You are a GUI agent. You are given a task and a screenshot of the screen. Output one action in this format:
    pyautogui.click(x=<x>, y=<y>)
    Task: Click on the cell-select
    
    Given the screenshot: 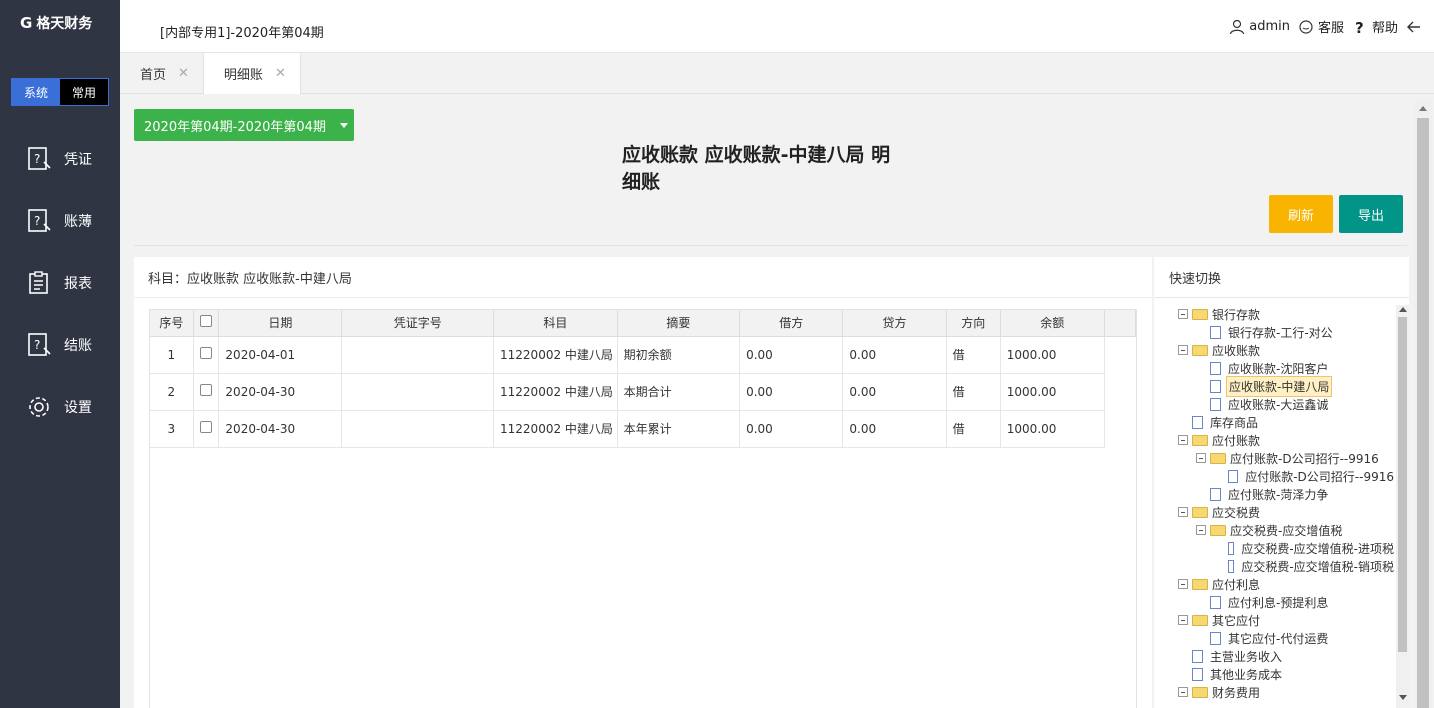 What is the action you would take?
    pyautogui.click(x=206, y=392)
    